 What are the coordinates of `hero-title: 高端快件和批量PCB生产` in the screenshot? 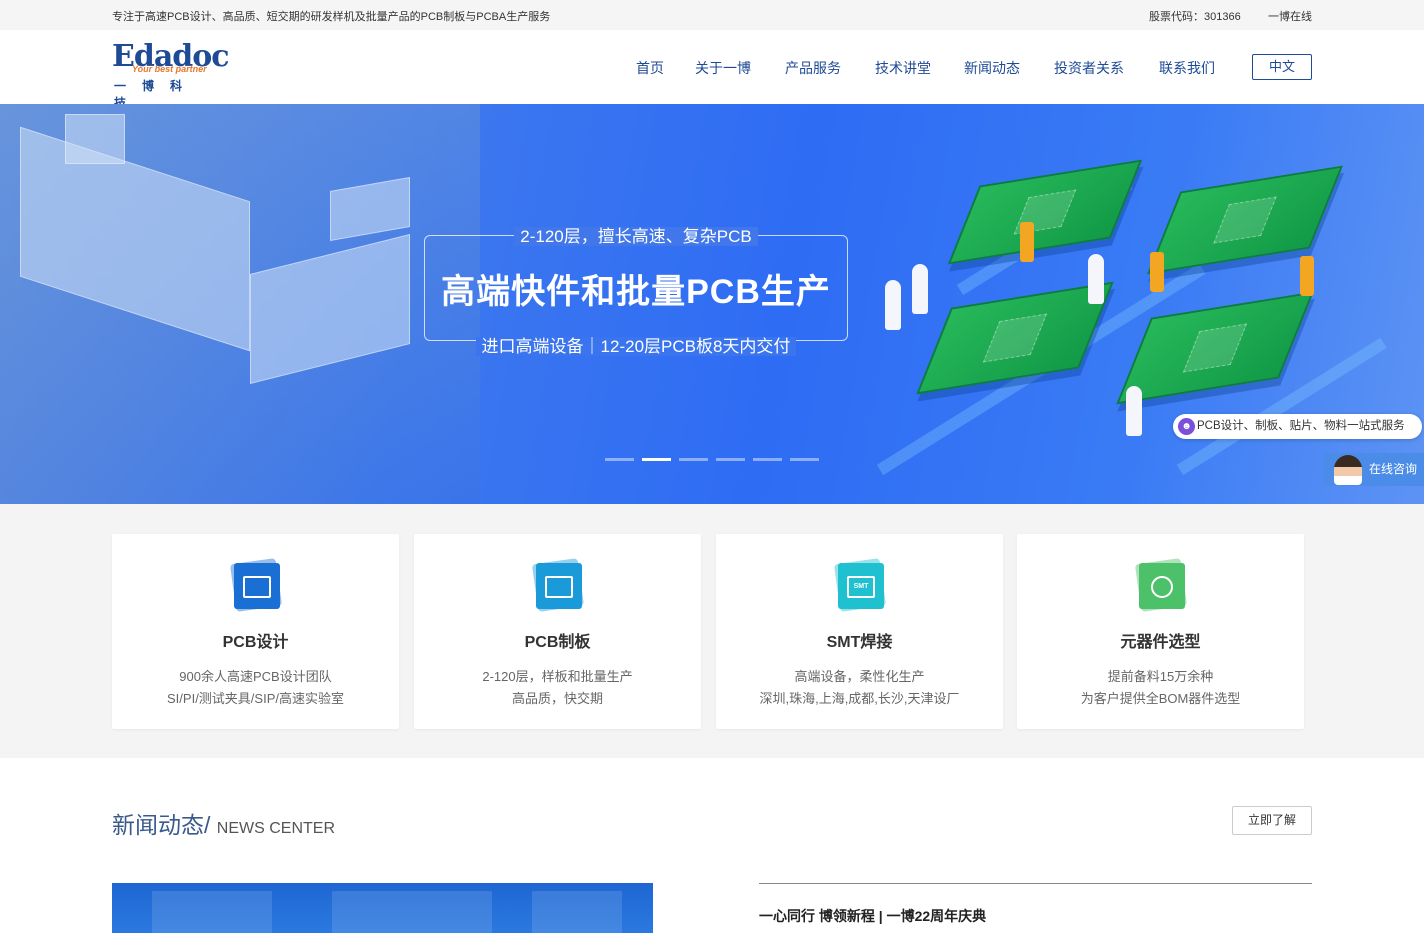 It's located at (636, 292).